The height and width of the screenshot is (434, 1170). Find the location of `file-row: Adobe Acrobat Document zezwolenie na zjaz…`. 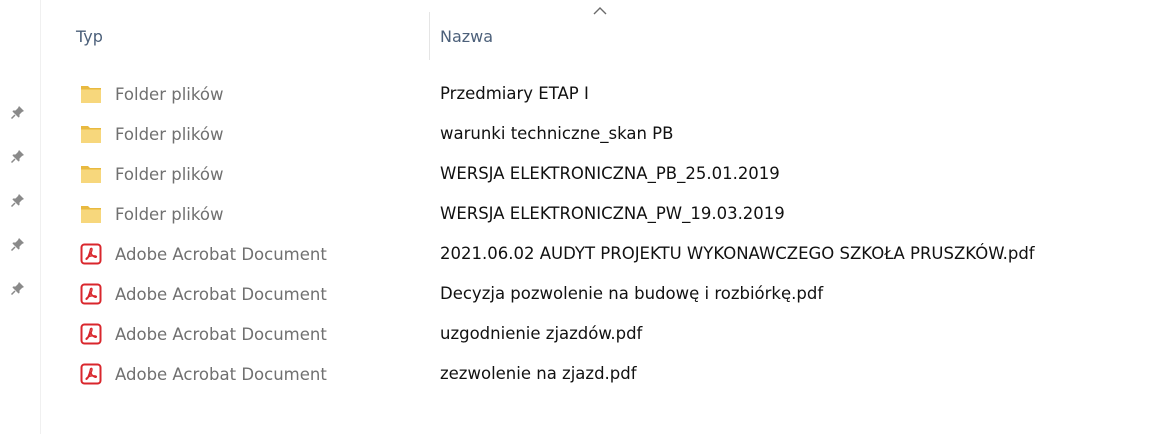

file-row: Adobe Acrobat Document zezwolenie na zjaz… is located at coordinates (605, 374).